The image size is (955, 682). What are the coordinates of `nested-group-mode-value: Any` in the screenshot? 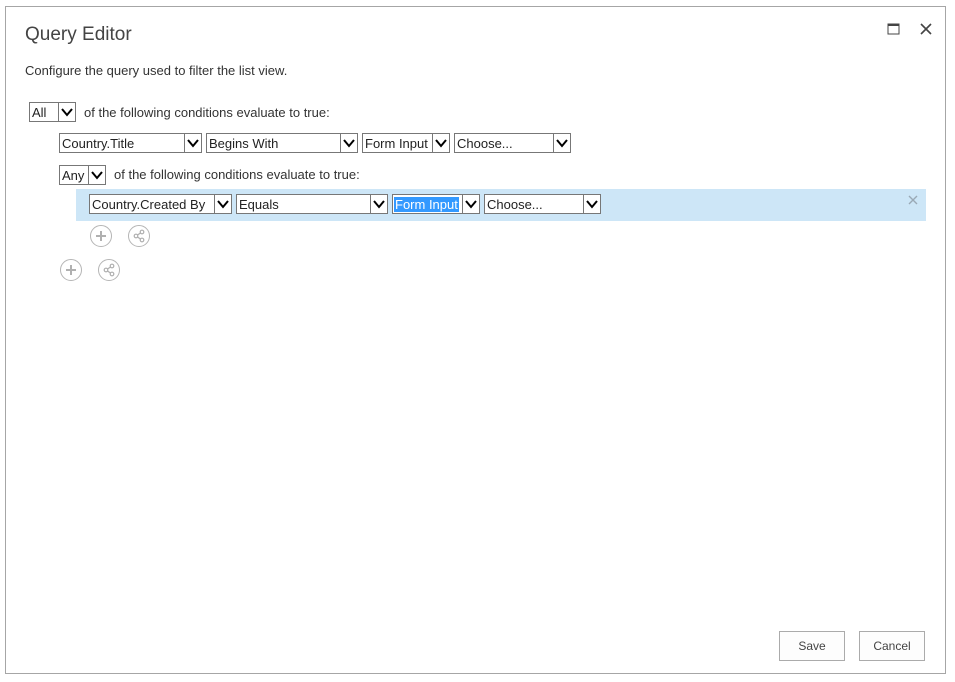 It's located at (73, 175).